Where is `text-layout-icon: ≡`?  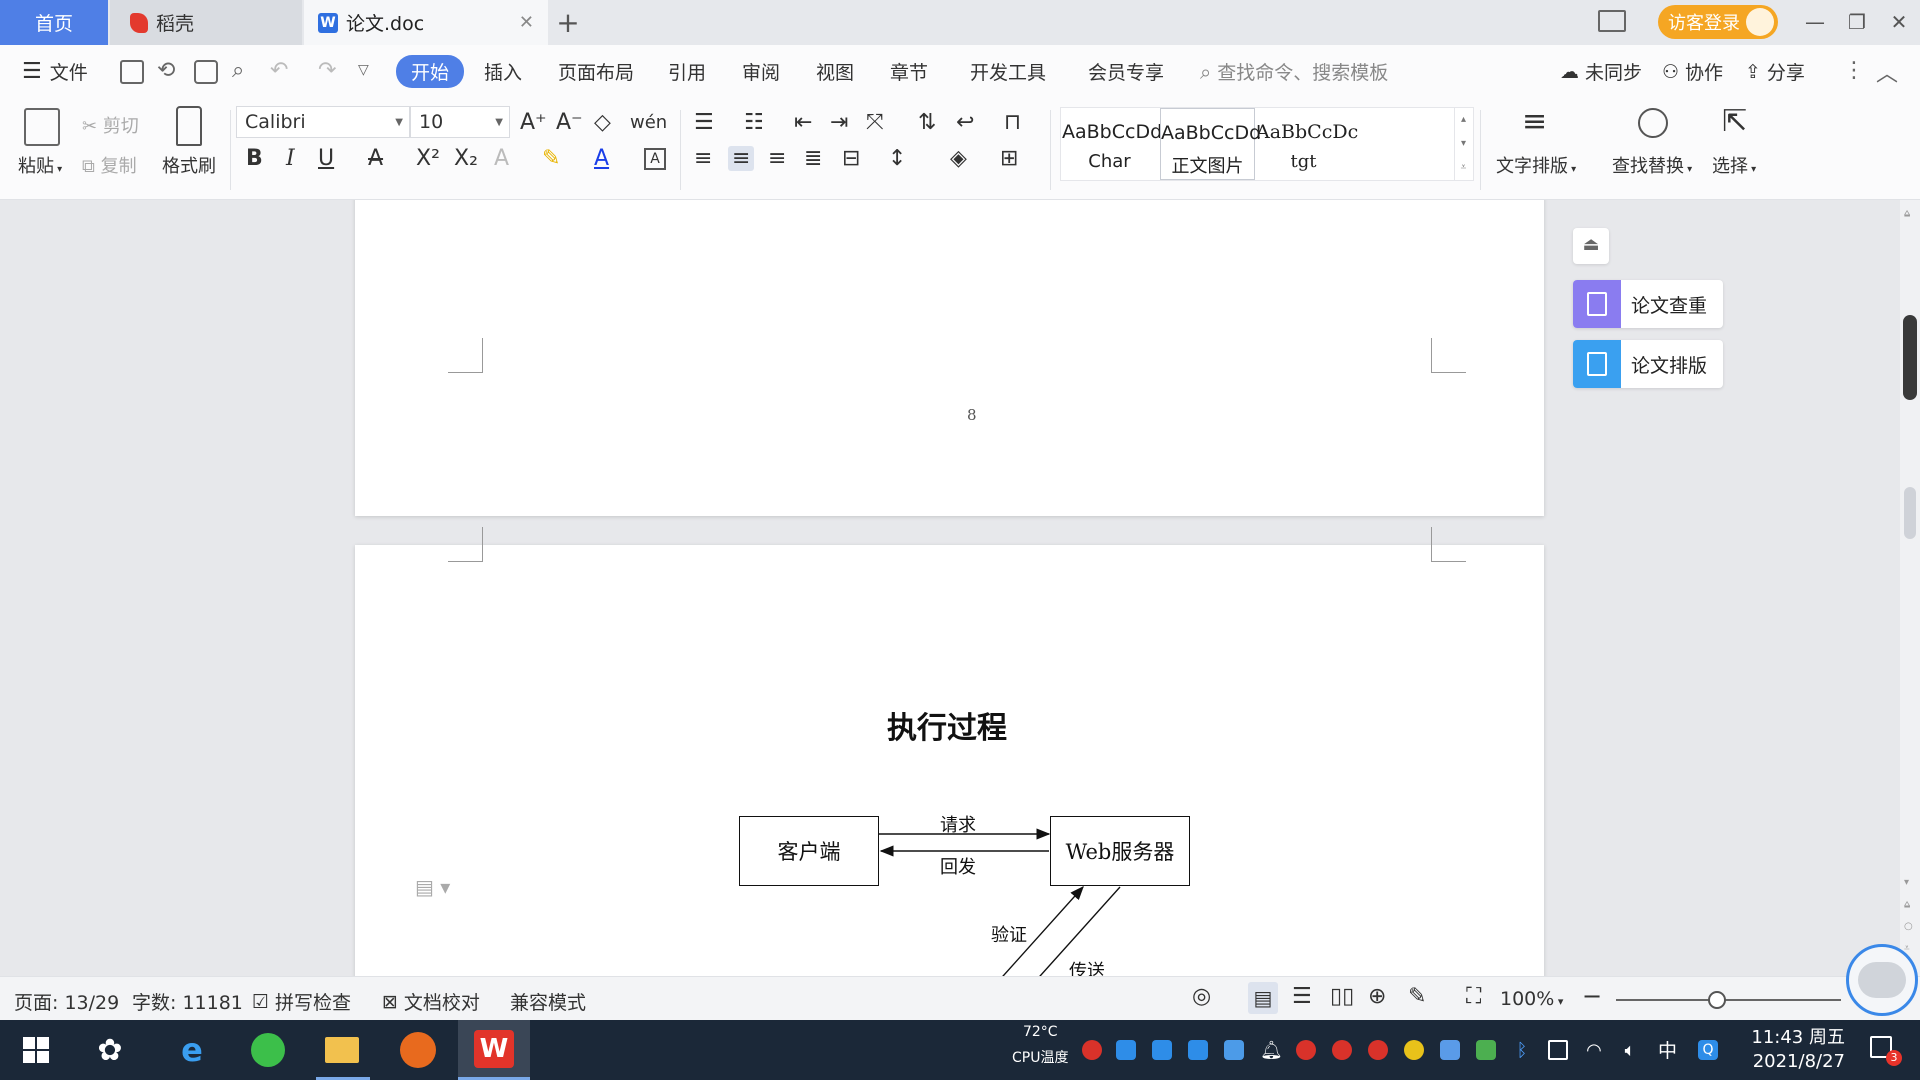 text-layout-icon: ≡ is located at coordinates (1534, 121).